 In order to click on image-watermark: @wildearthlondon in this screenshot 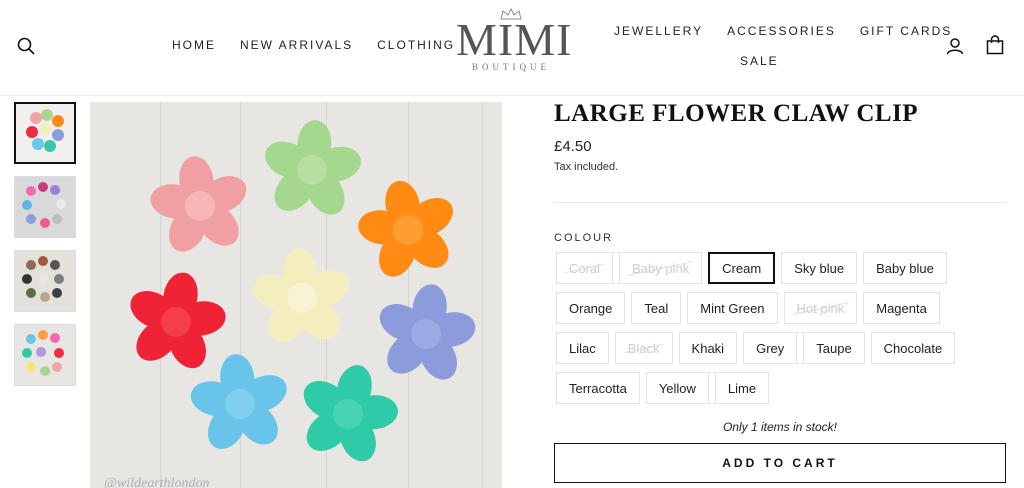, I will do `click(157, 482)`.